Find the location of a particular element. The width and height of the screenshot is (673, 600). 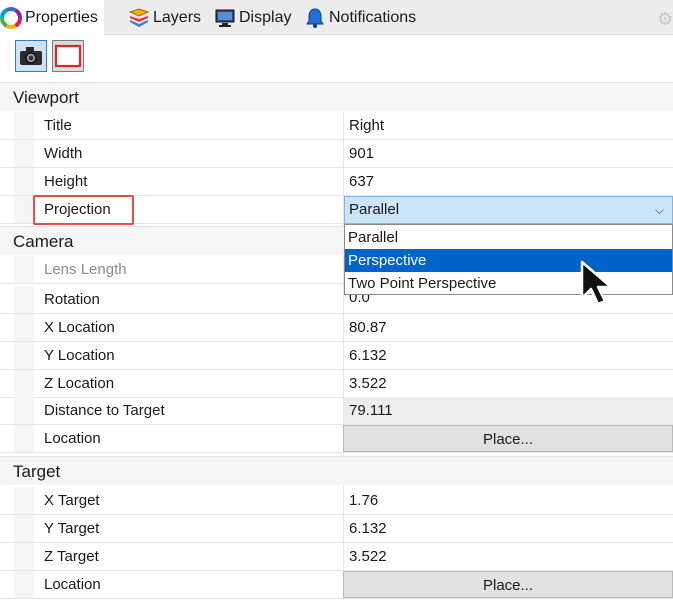

tab-properties: Properties is located at coordinates (52, 17).